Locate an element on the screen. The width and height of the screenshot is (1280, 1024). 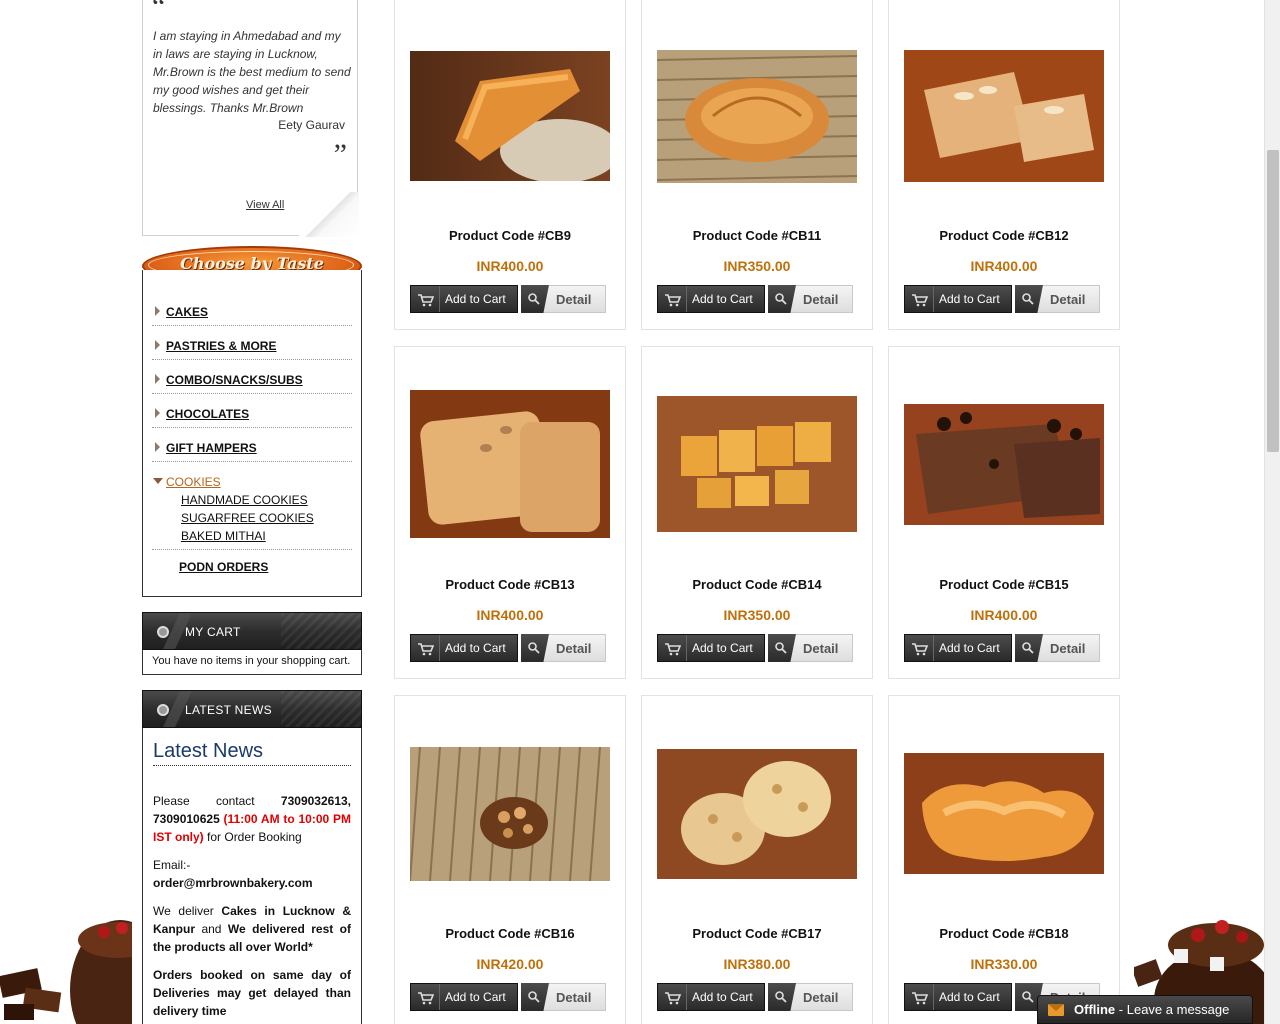
chat-widget: Offline - Leave a message is located at coordinates (1145, 1009).